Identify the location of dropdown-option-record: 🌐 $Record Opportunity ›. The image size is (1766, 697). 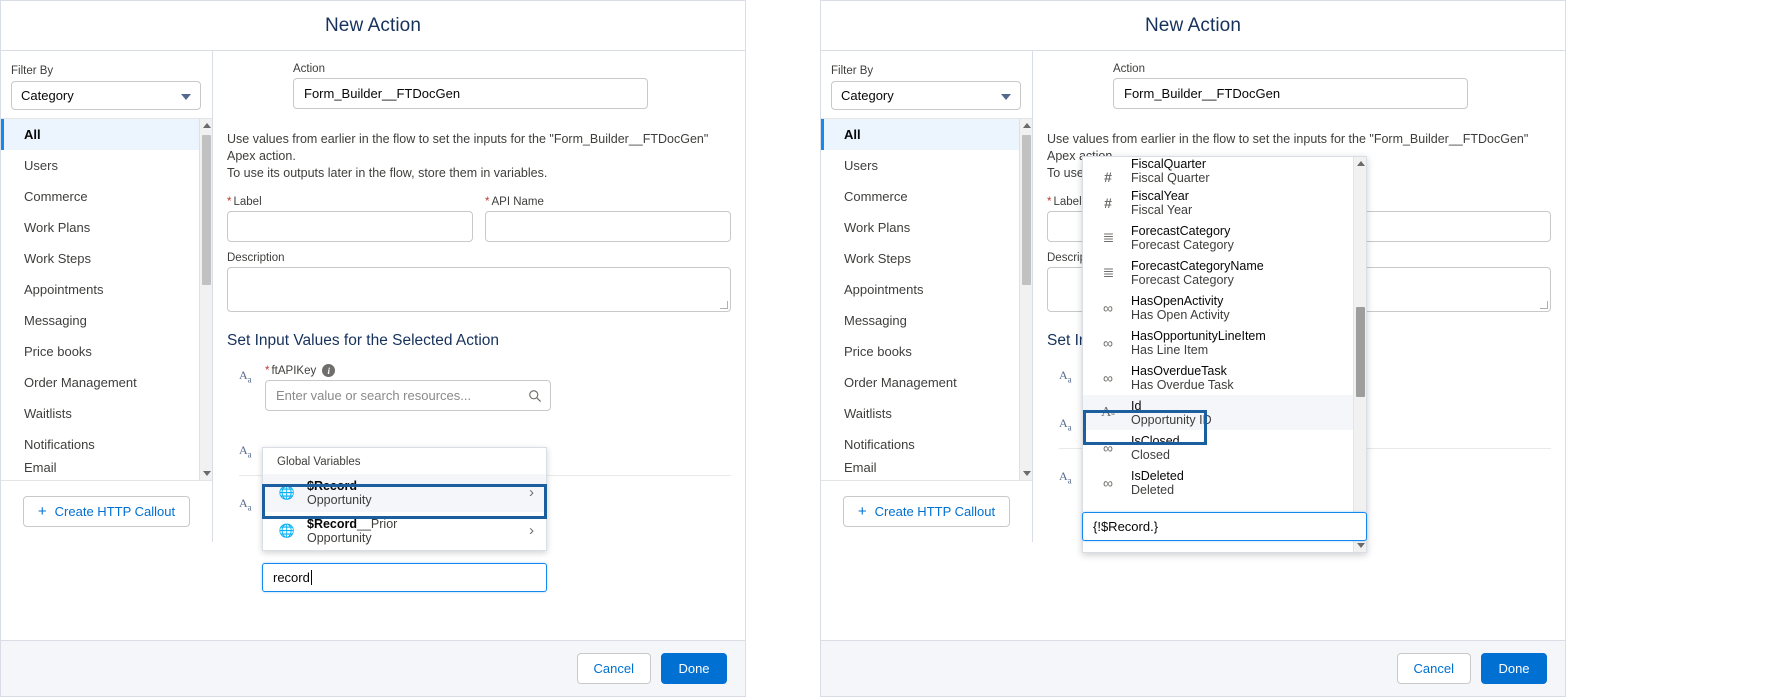
(404, 493).